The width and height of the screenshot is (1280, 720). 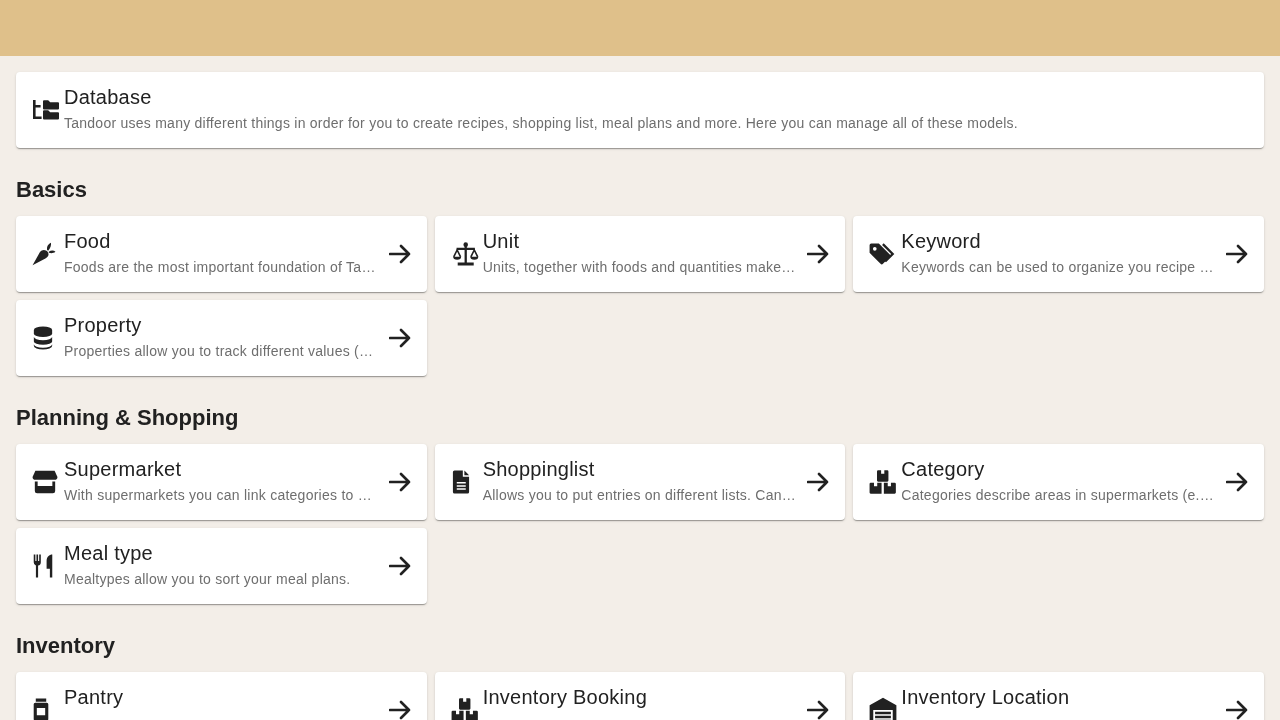 I want to click on fork-knife-icon, so click(x=43, y=566).